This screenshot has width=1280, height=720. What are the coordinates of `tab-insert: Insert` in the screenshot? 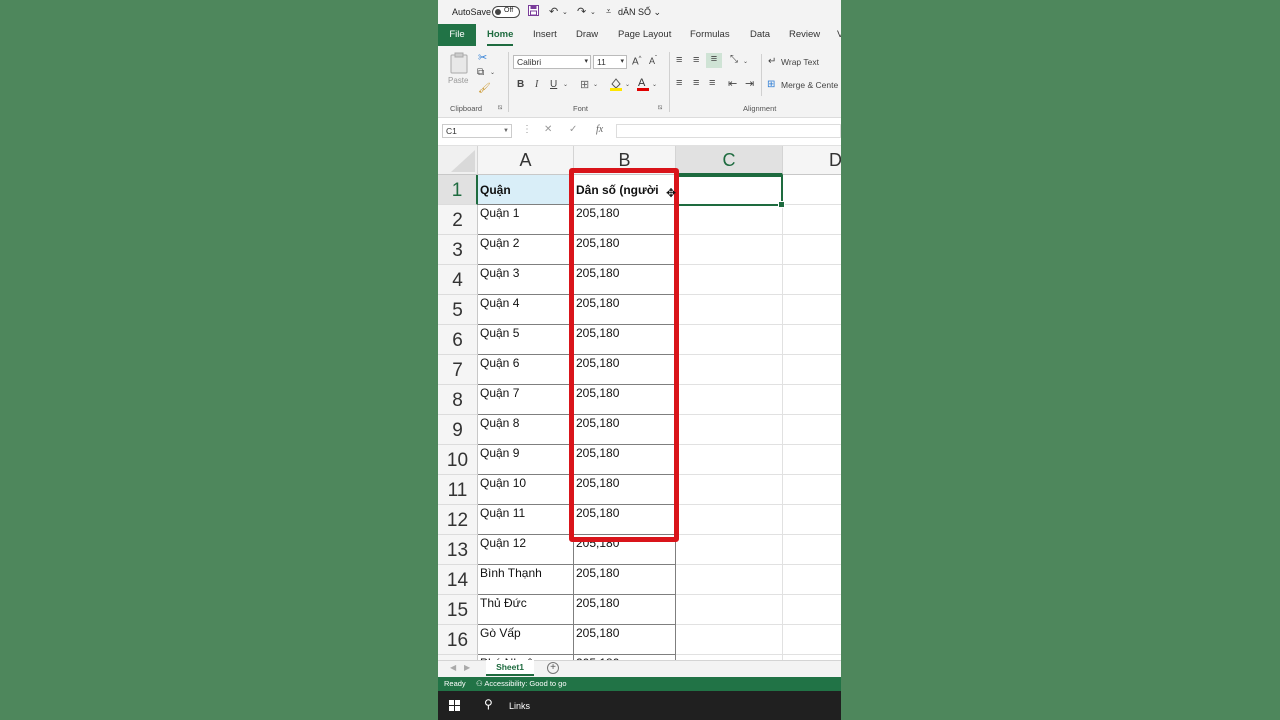 It's located at (545, 34).